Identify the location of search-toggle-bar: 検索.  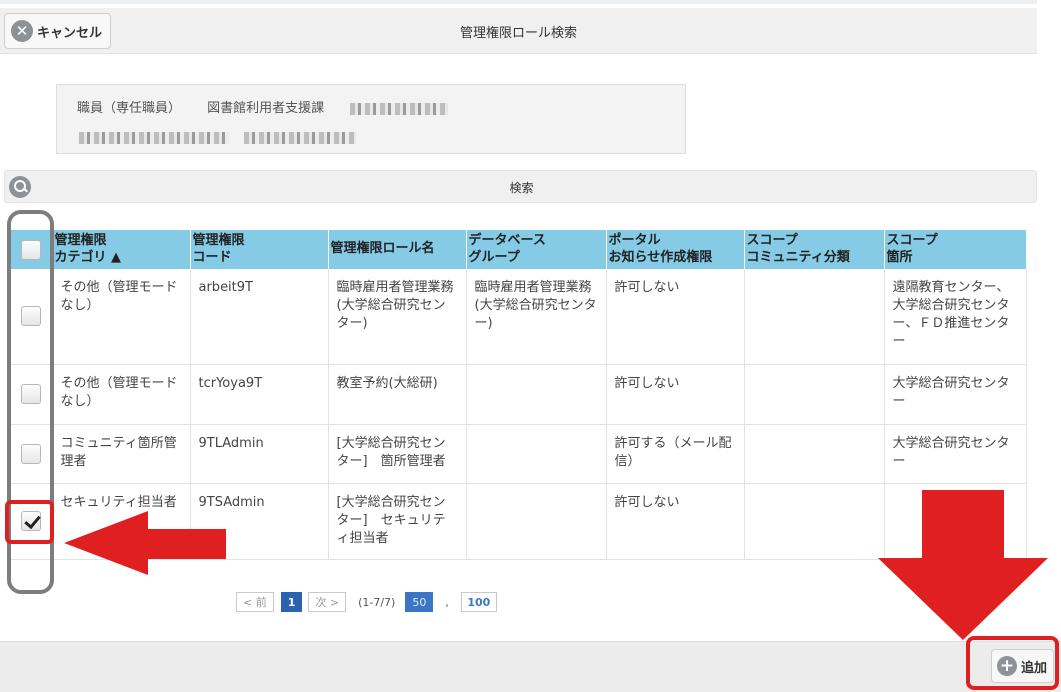
(520, 186).